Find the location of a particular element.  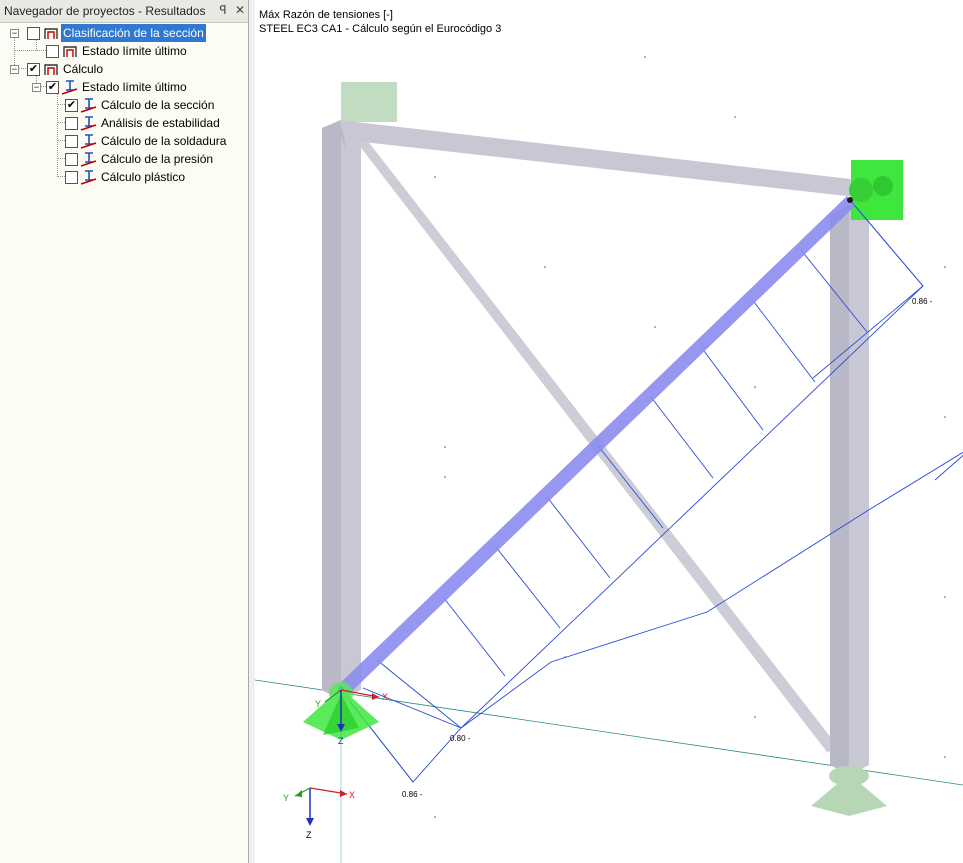

tree-item-calculo-seccion: ✔ Cálculo de la sección is located at coordinates (124, 105).